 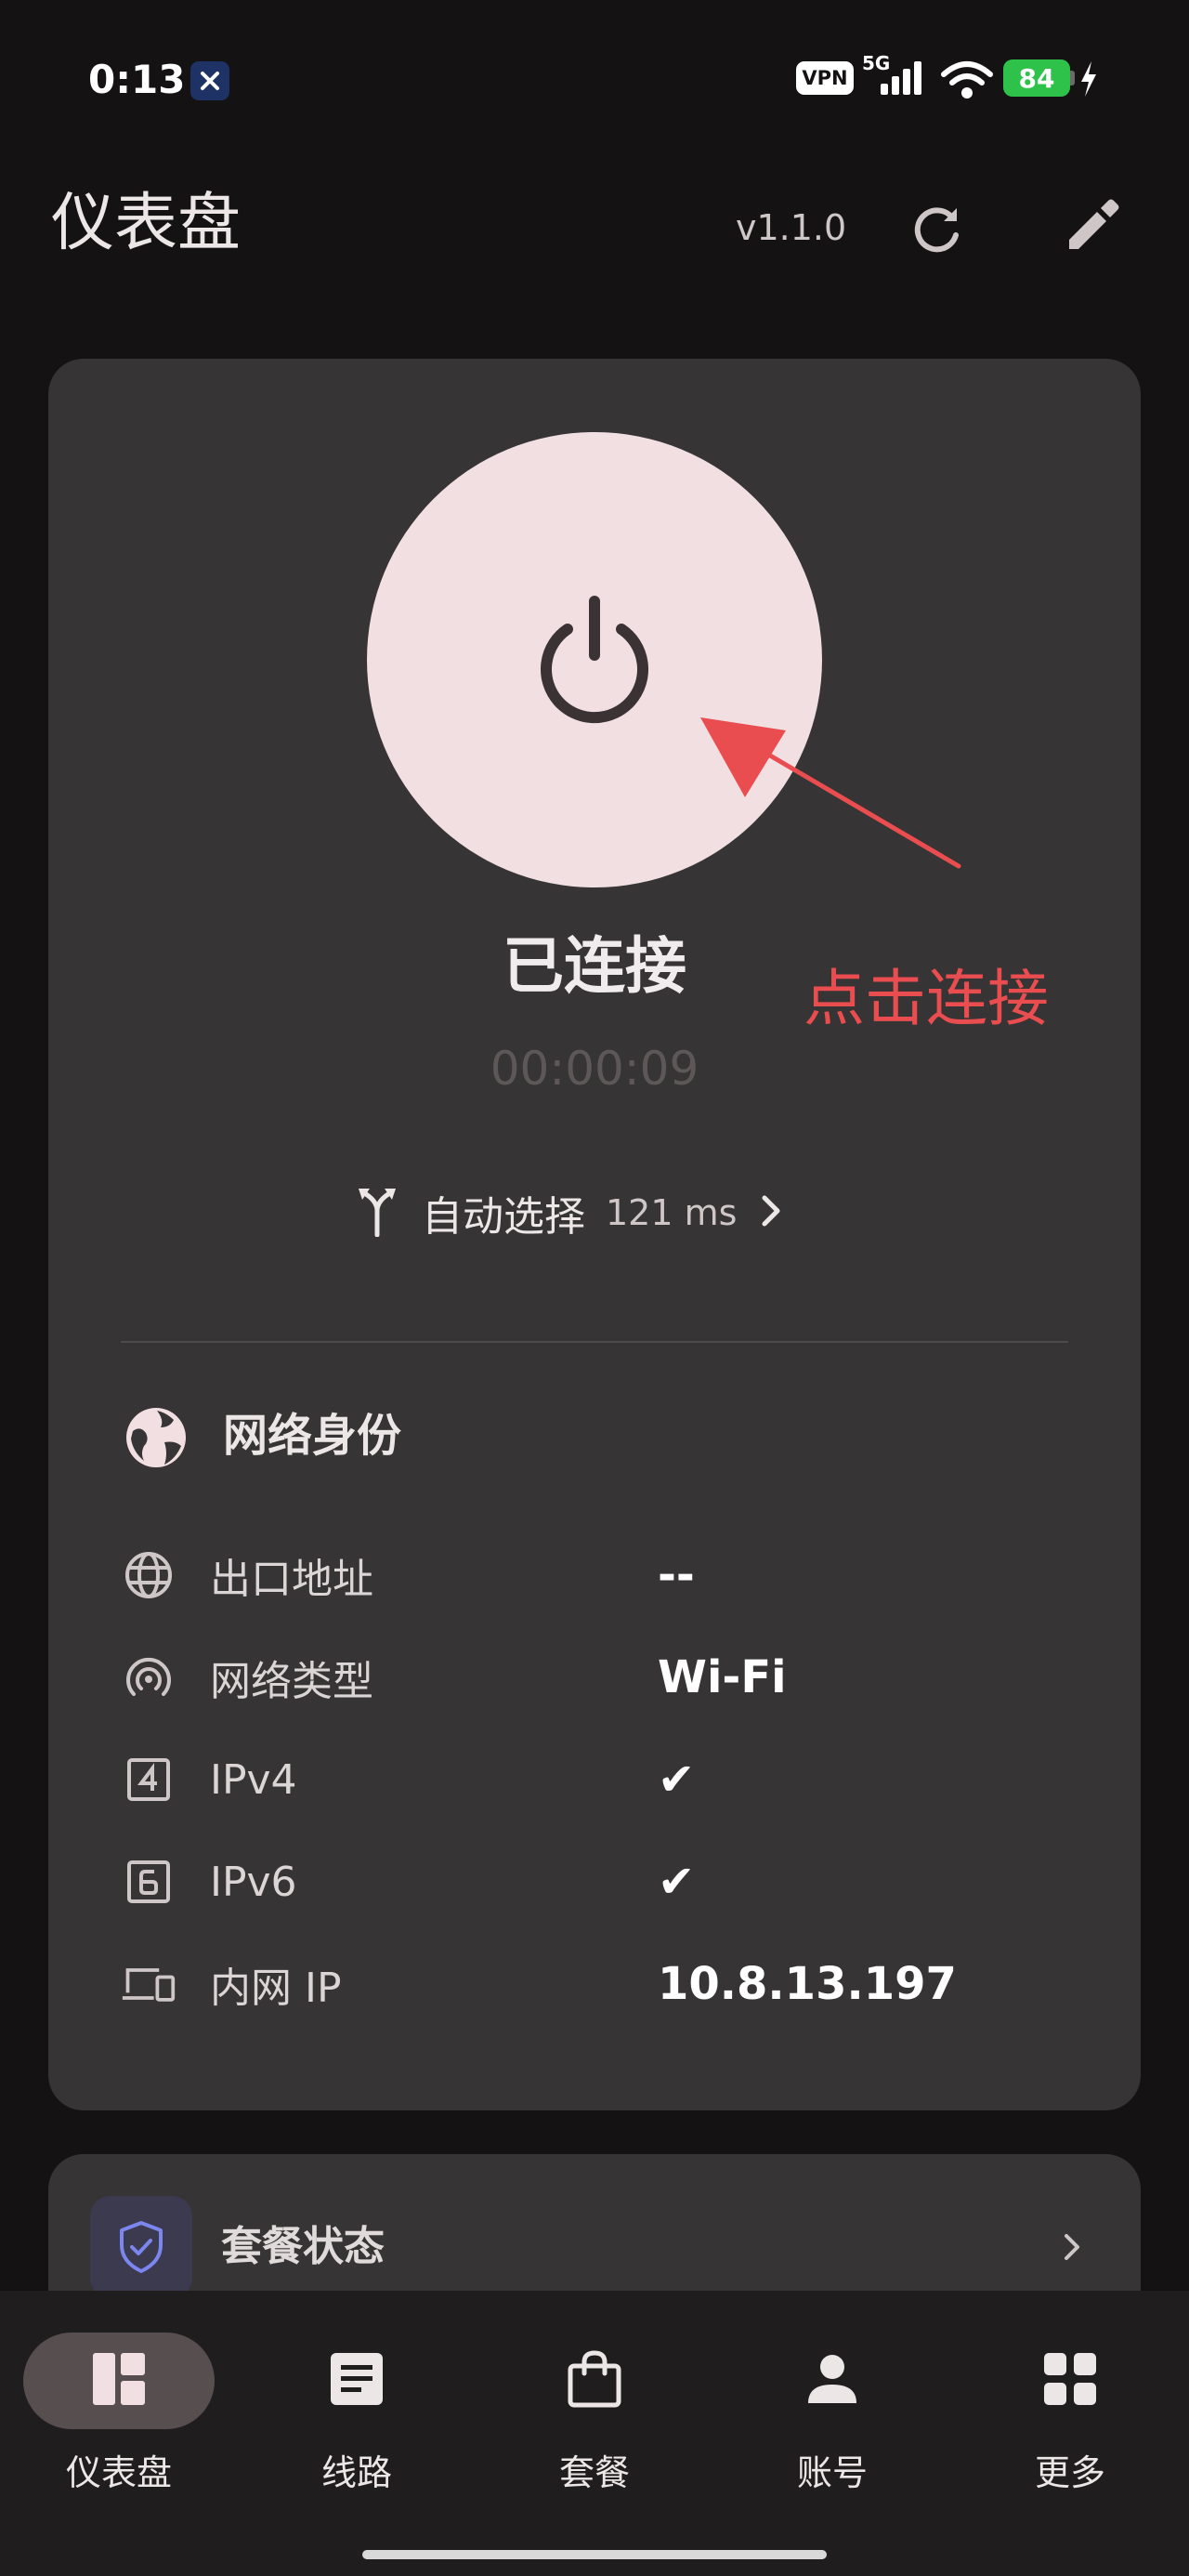 I want to click on home-indicator, so click(x=594, y=2554).